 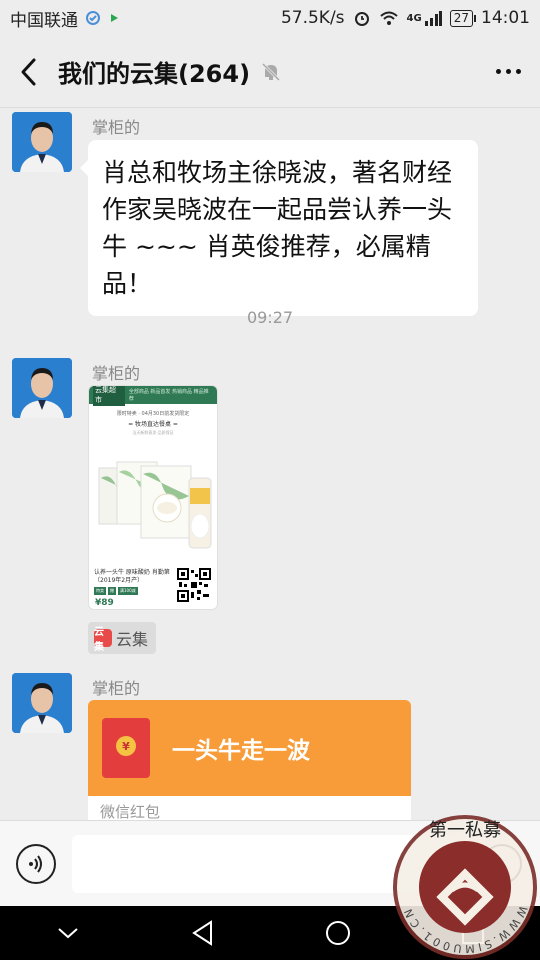 I want to click on chevron-down-icon, so click(x=67, y=933).